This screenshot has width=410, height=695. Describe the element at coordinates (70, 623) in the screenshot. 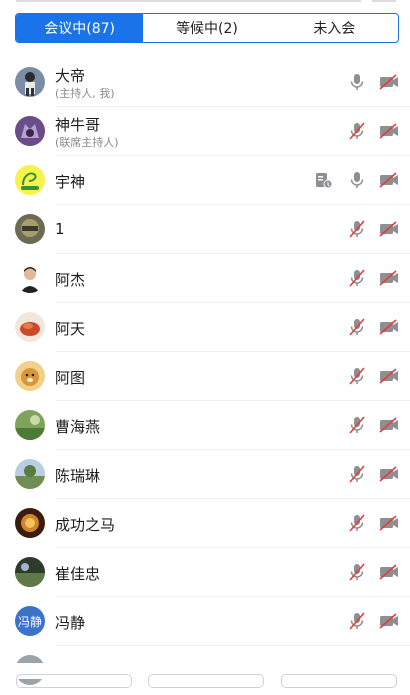

I see `participant-name: 冯静` at that location.